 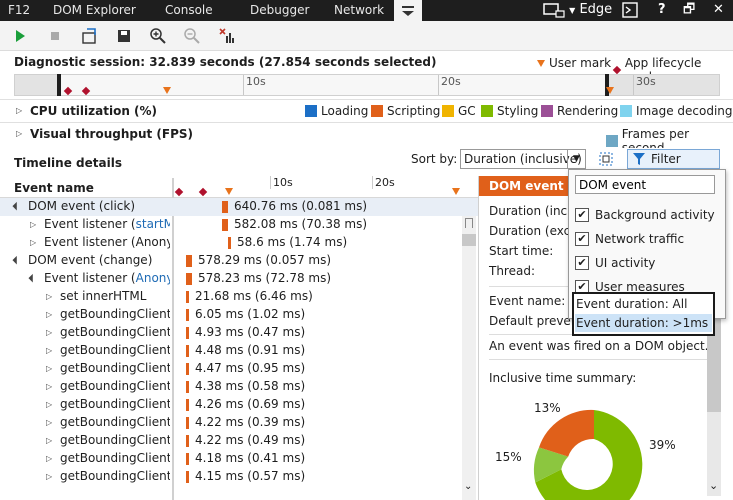 What do you see at coordinates (523, 159) in the screenshot?
I see `sort-by-select: Duration (inclusive) ▼` at bounding box center [523, 159].